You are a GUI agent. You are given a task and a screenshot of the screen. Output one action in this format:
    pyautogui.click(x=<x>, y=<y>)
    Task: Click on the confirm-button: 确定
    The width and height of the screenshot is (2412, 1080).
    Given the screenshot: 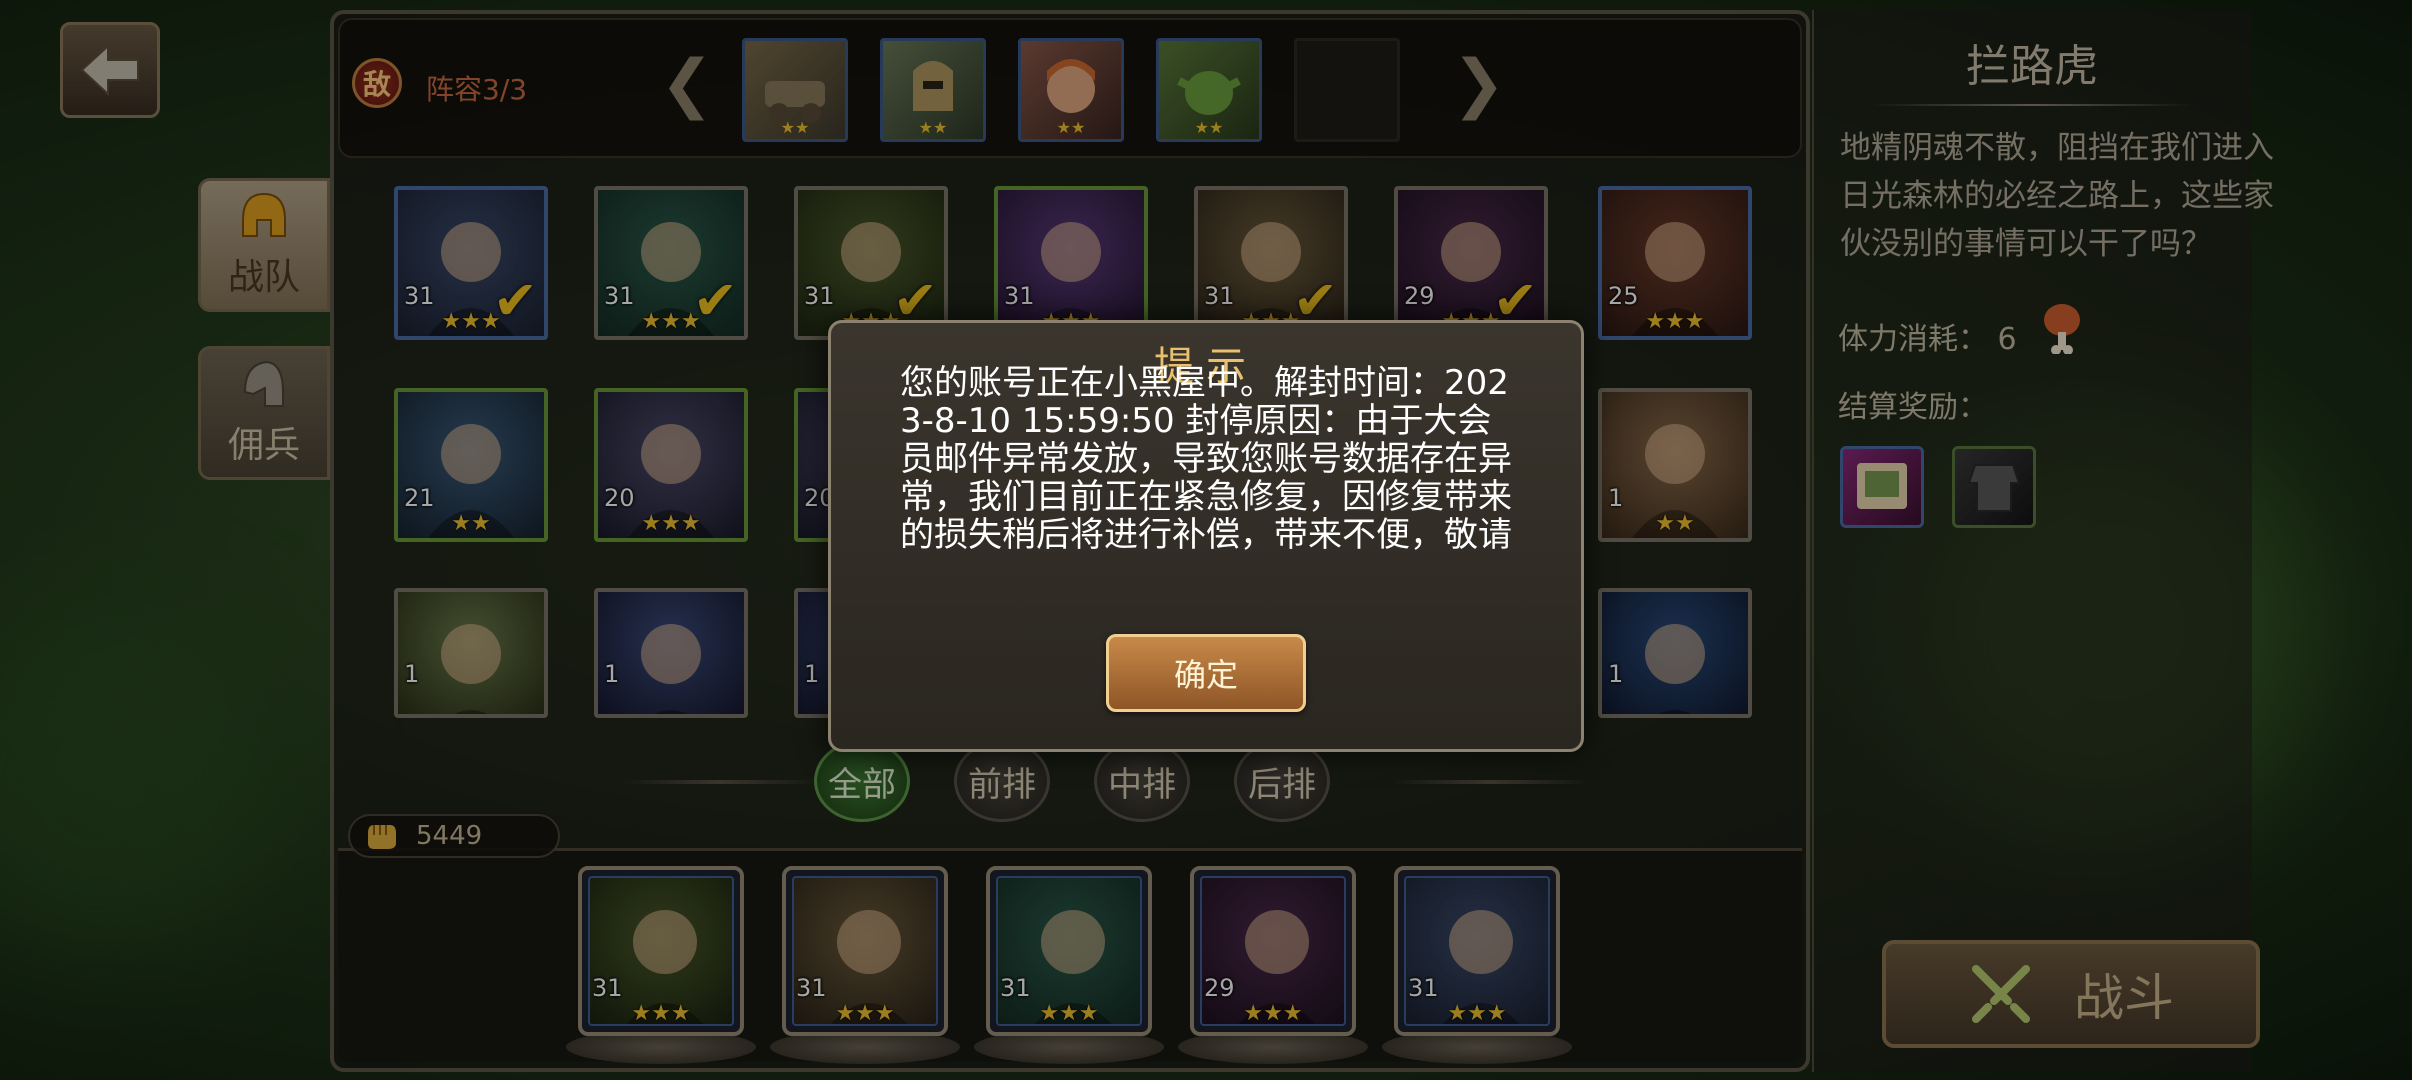 What is the action you would take?
    pyautogui.click(x=1206, y=673)
    